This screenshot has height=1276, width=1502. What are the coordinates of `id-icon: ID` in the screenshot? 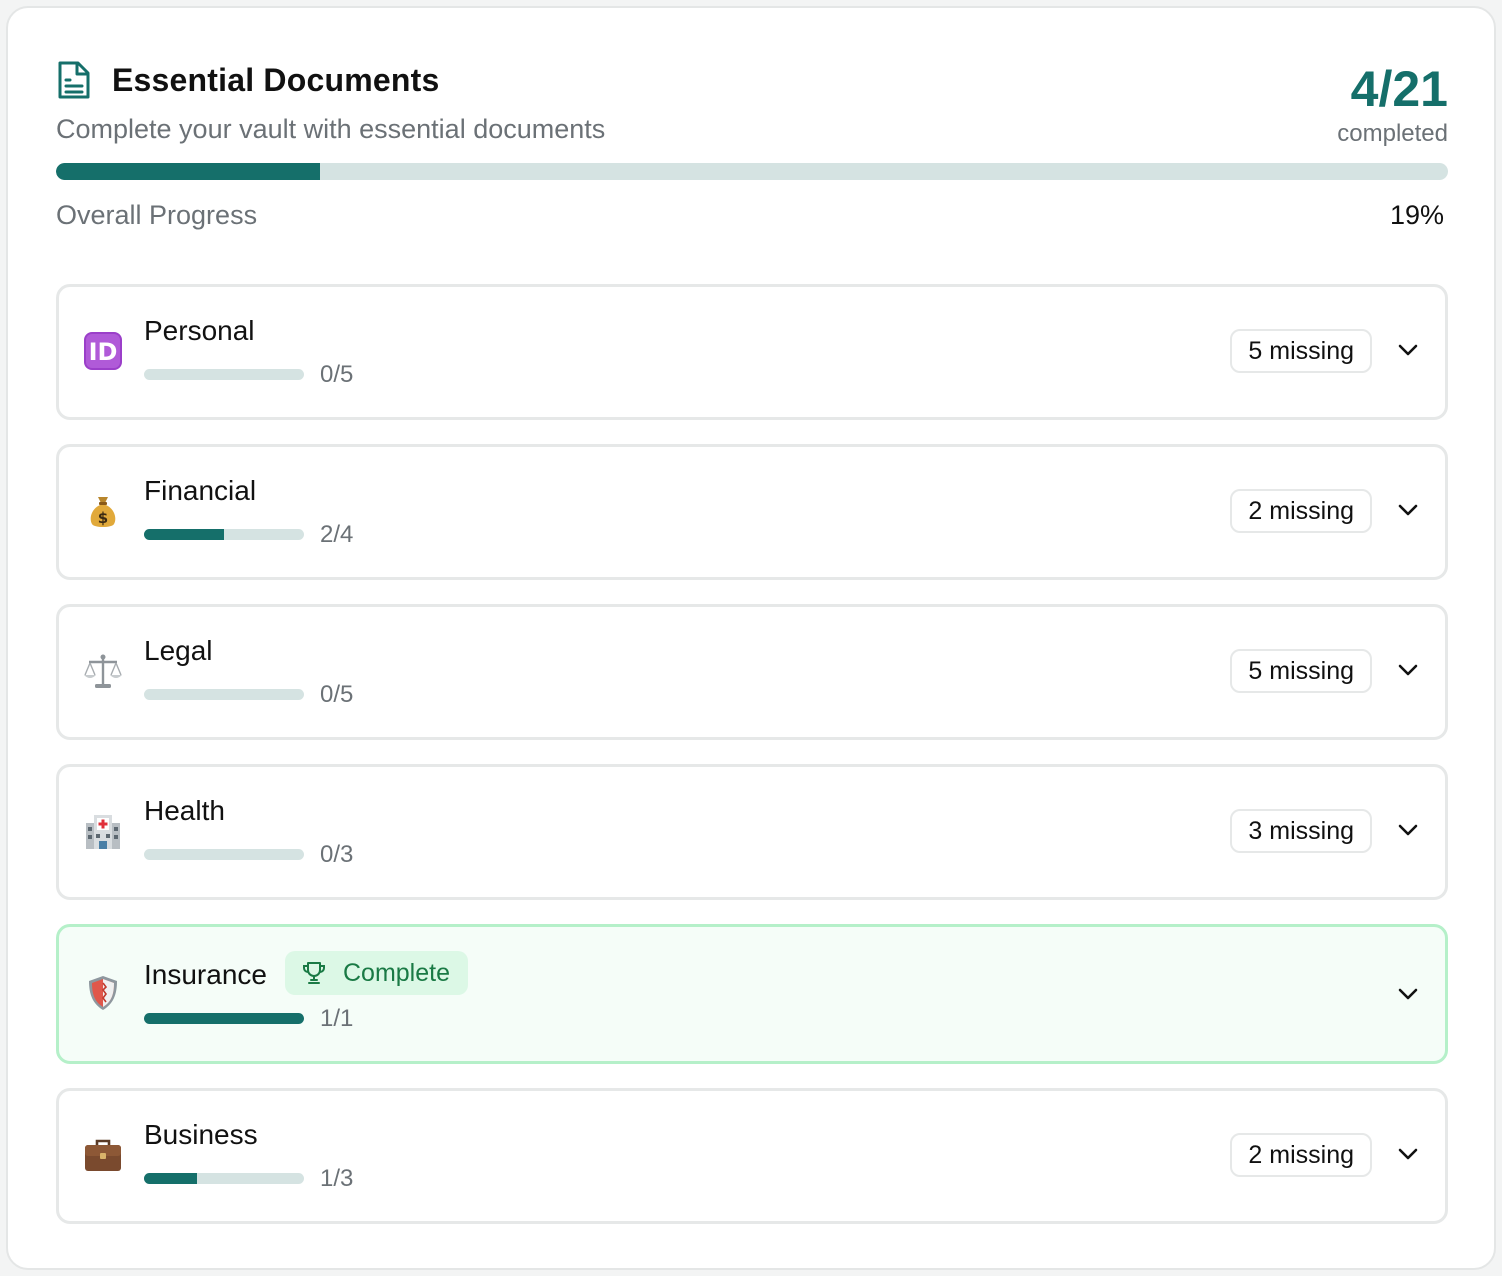 It's located at (103, 351).